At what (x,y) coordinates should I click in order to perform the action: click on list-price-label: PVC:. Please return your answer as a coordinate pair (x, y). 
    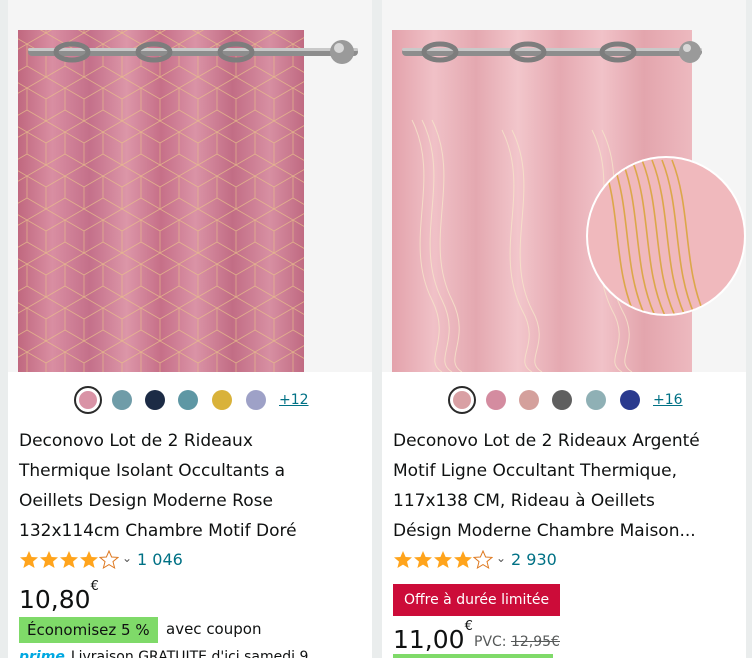
    Looking at the image, I should click on (490, 642).